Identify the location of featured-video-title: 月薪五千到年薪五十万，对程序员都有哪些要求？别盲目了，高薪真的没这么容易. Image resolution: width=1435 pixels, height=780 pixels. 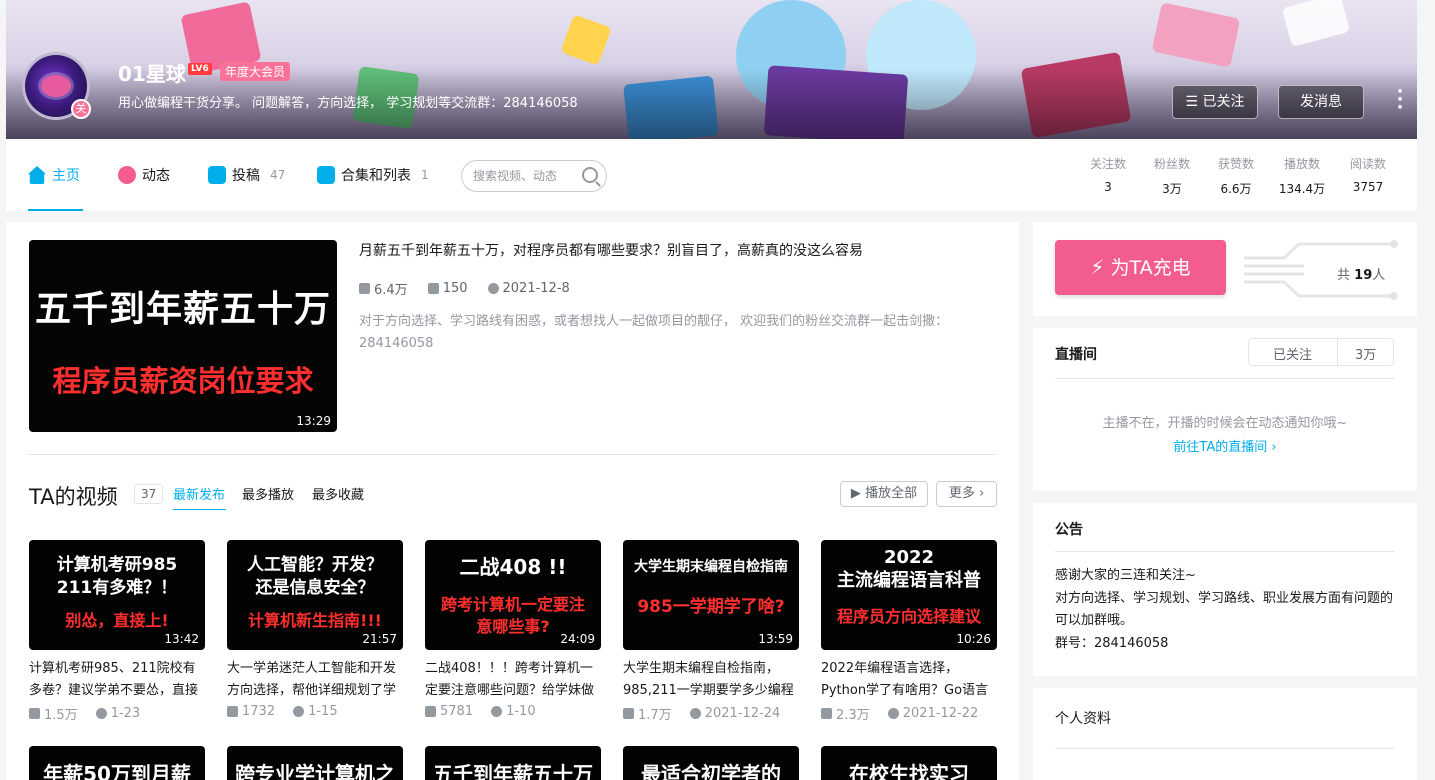
(611, 250).